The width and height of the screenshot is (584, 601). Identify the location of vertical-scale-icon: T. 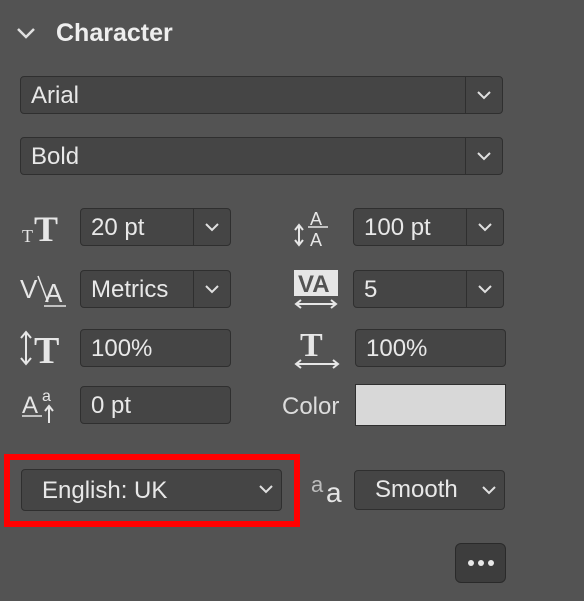
(43, 349).